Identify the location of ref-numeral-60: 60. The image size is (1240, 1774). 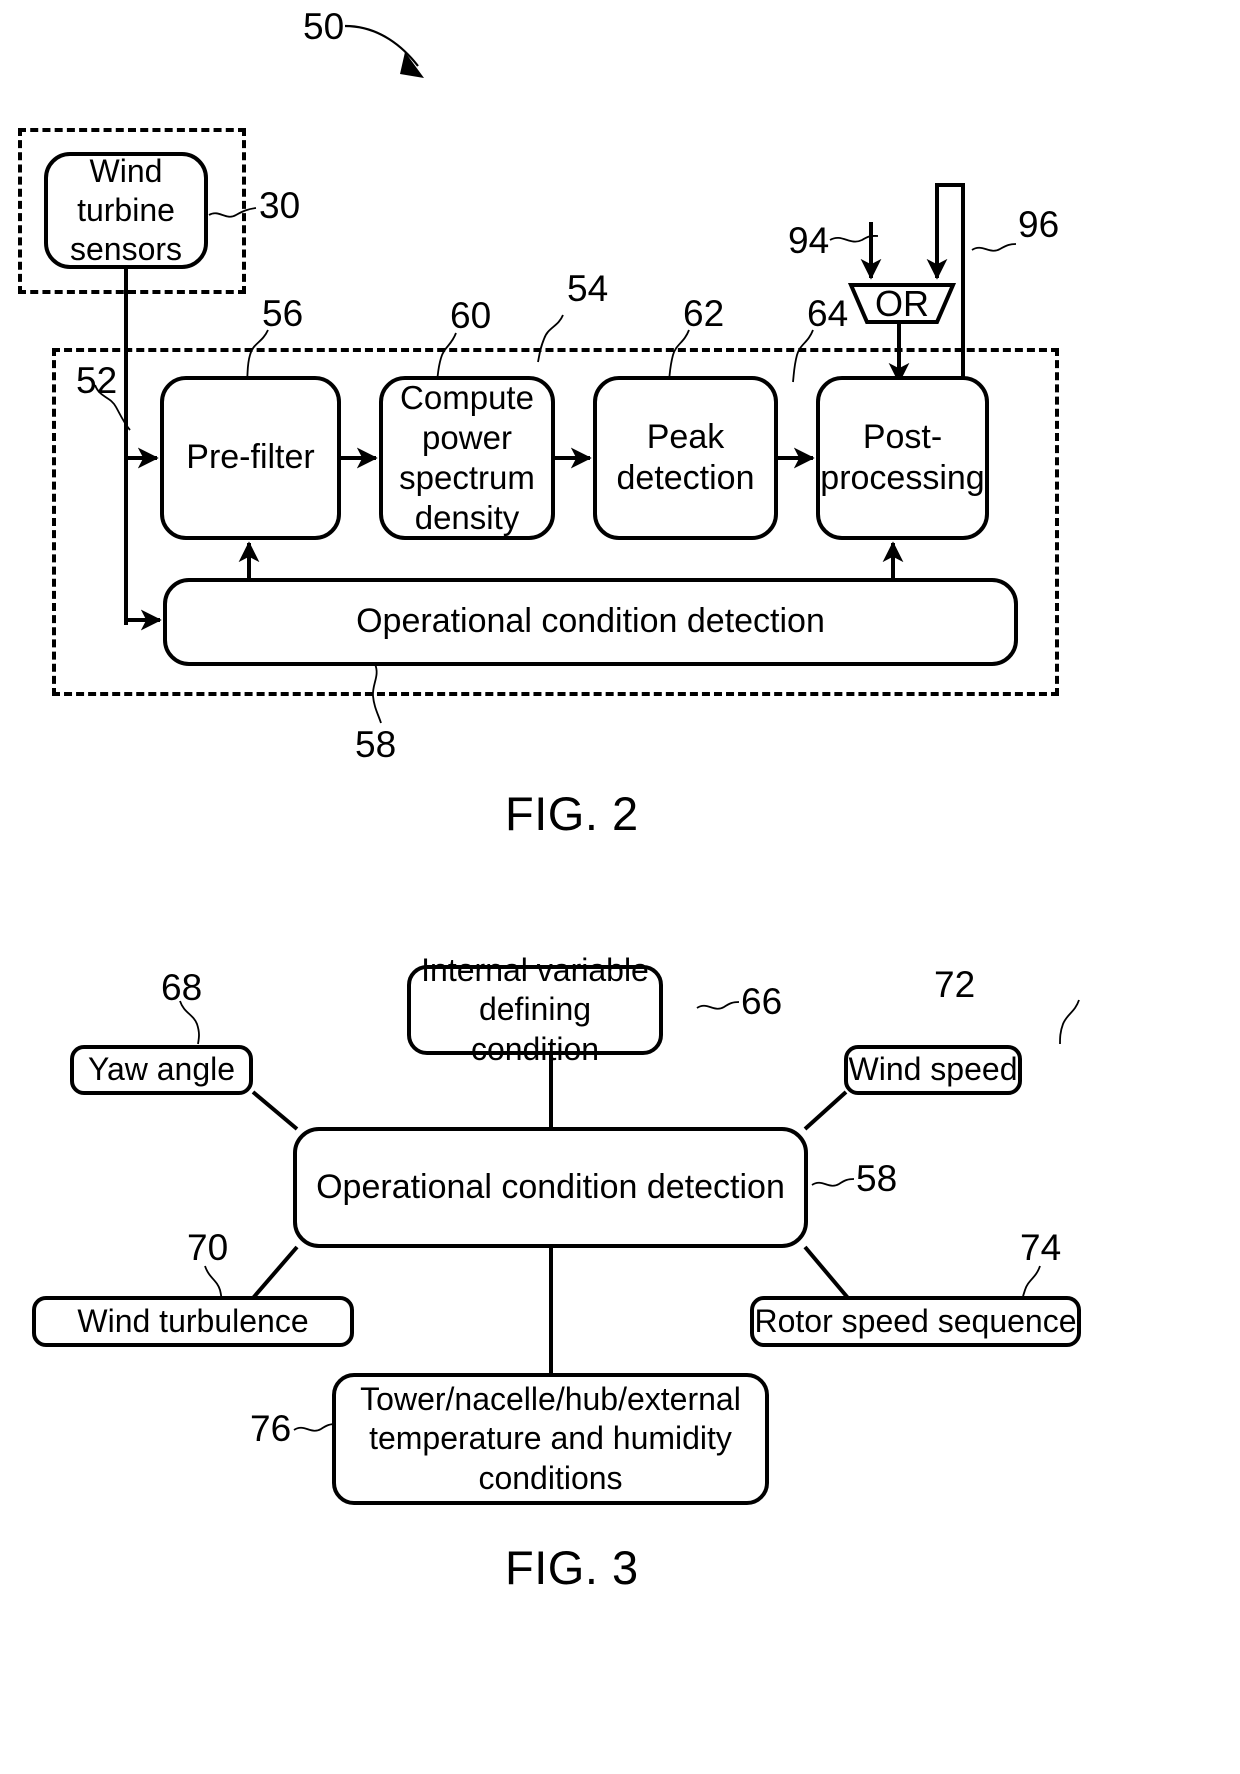
(471, 315).